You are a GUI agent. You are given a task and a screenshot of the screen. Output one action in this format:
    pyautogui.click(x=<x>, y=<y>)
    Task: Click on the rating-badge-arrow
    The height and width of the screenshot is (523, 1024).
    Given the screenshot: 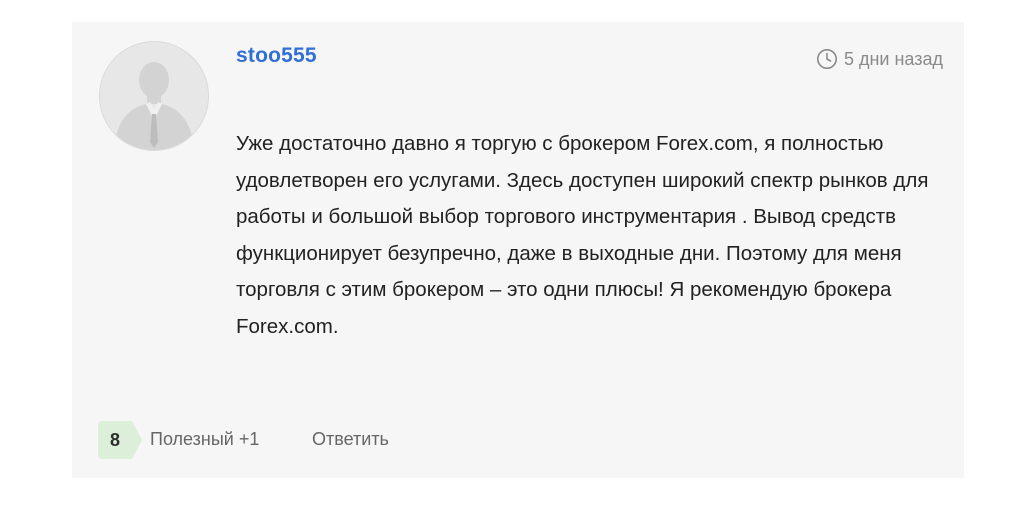 What is the action you would take?
    pyautogui.click(x=137, y=440)
    